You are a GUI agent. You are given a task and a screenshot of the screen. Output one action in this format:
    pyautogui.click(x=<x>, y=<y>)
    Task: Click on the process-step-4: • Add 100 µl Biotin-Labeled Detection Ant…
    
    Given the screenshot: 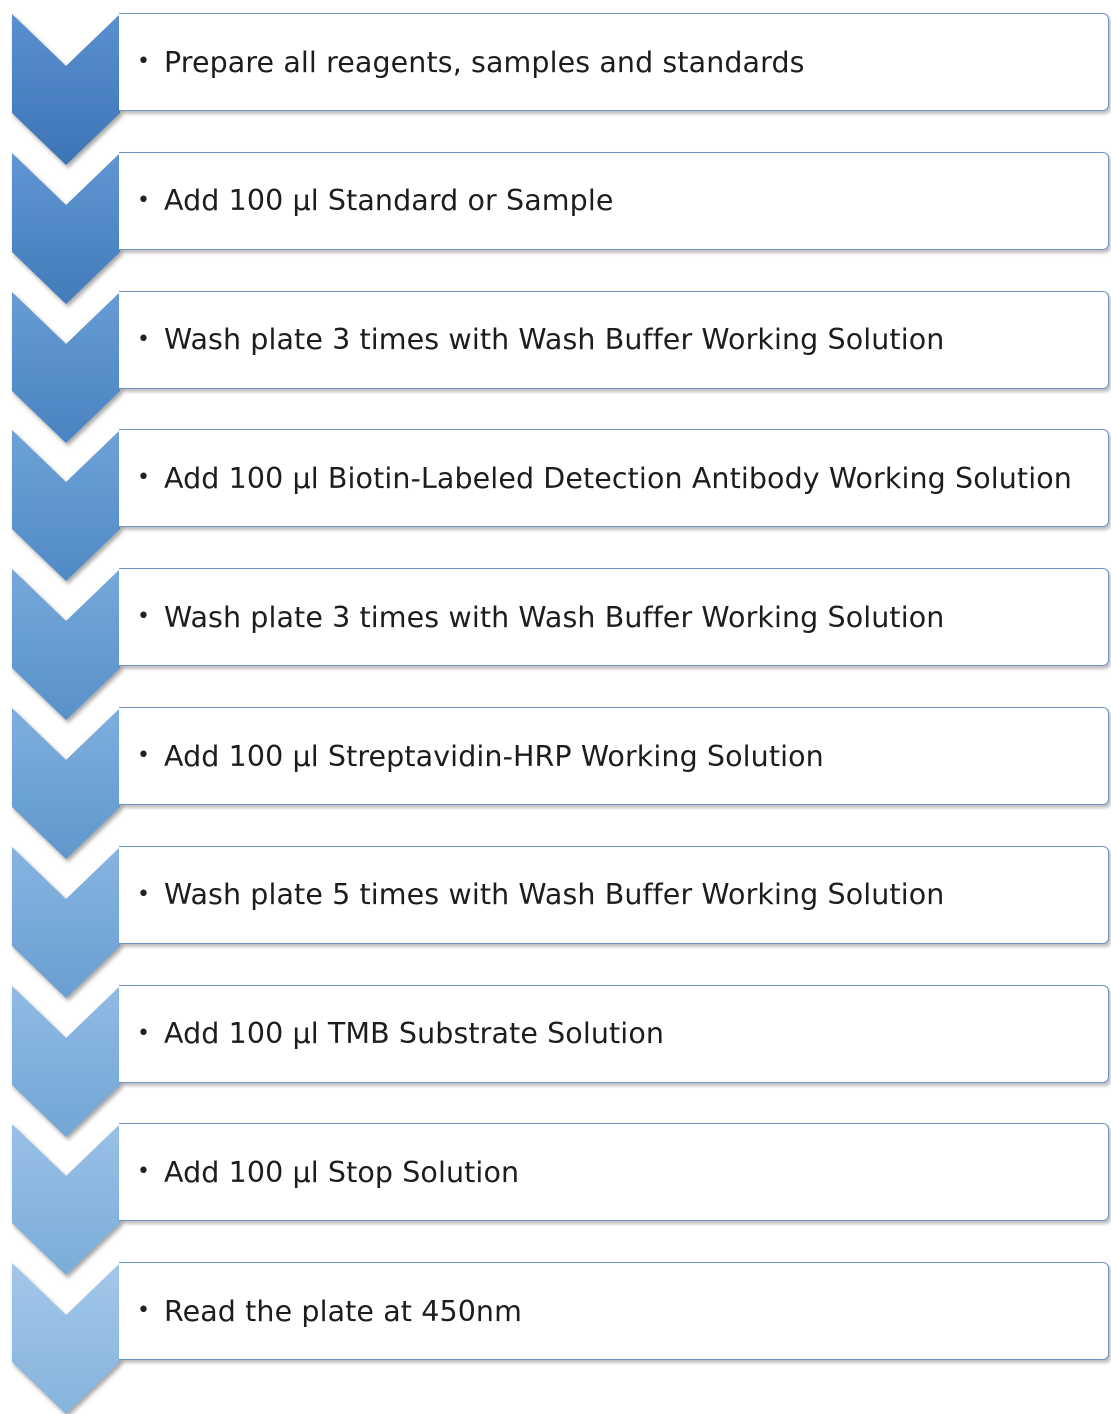 What is the action you would take?
    pyautogui.click(x=555, y=499)
    